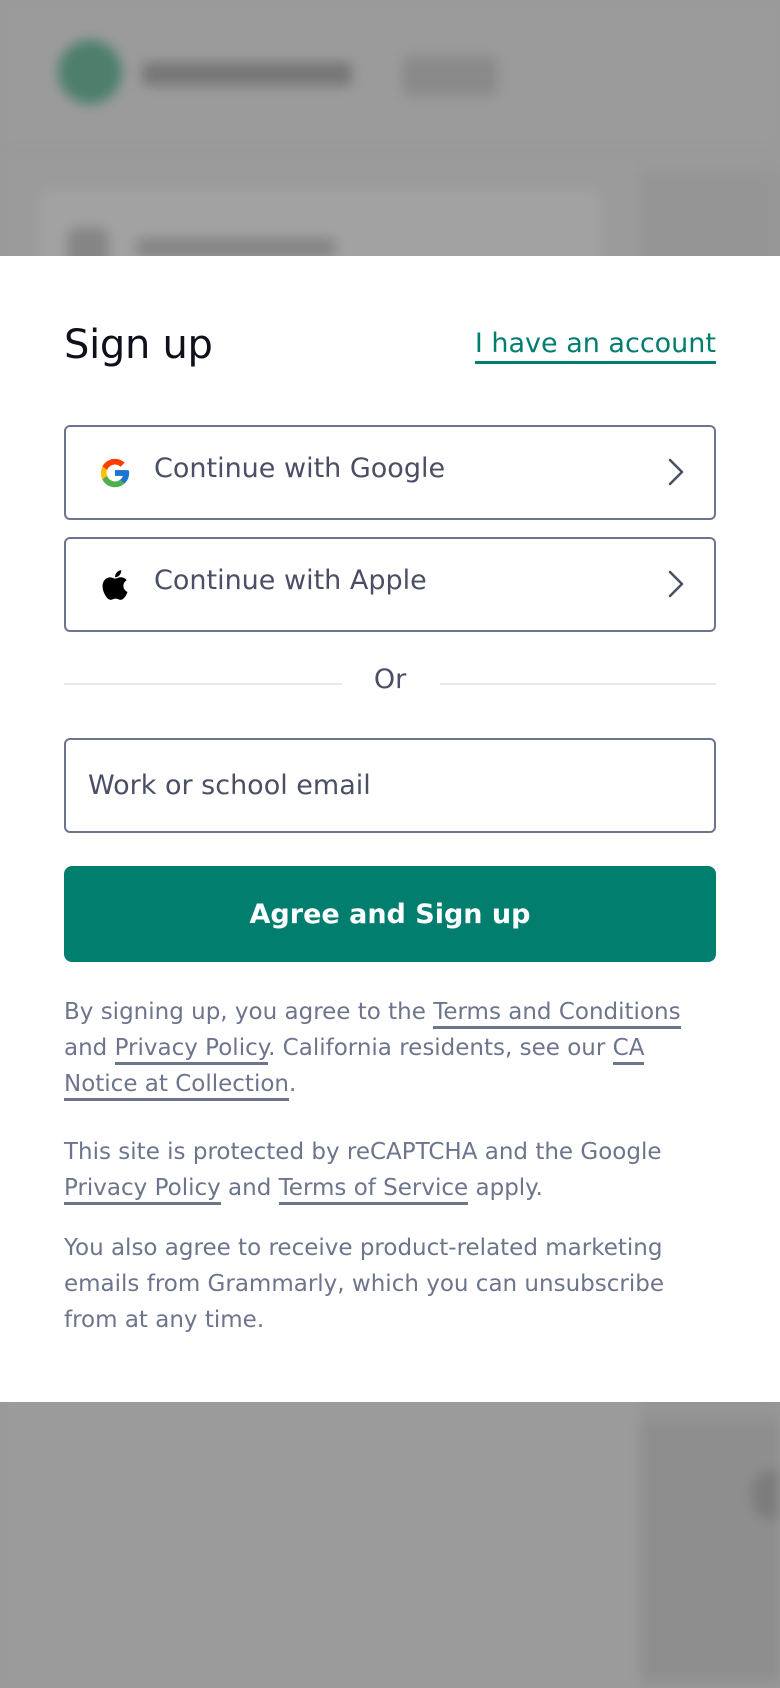 This screenshot has width=780, height=1688. I want to click on or-divider-text: Or, so click(390, 679).